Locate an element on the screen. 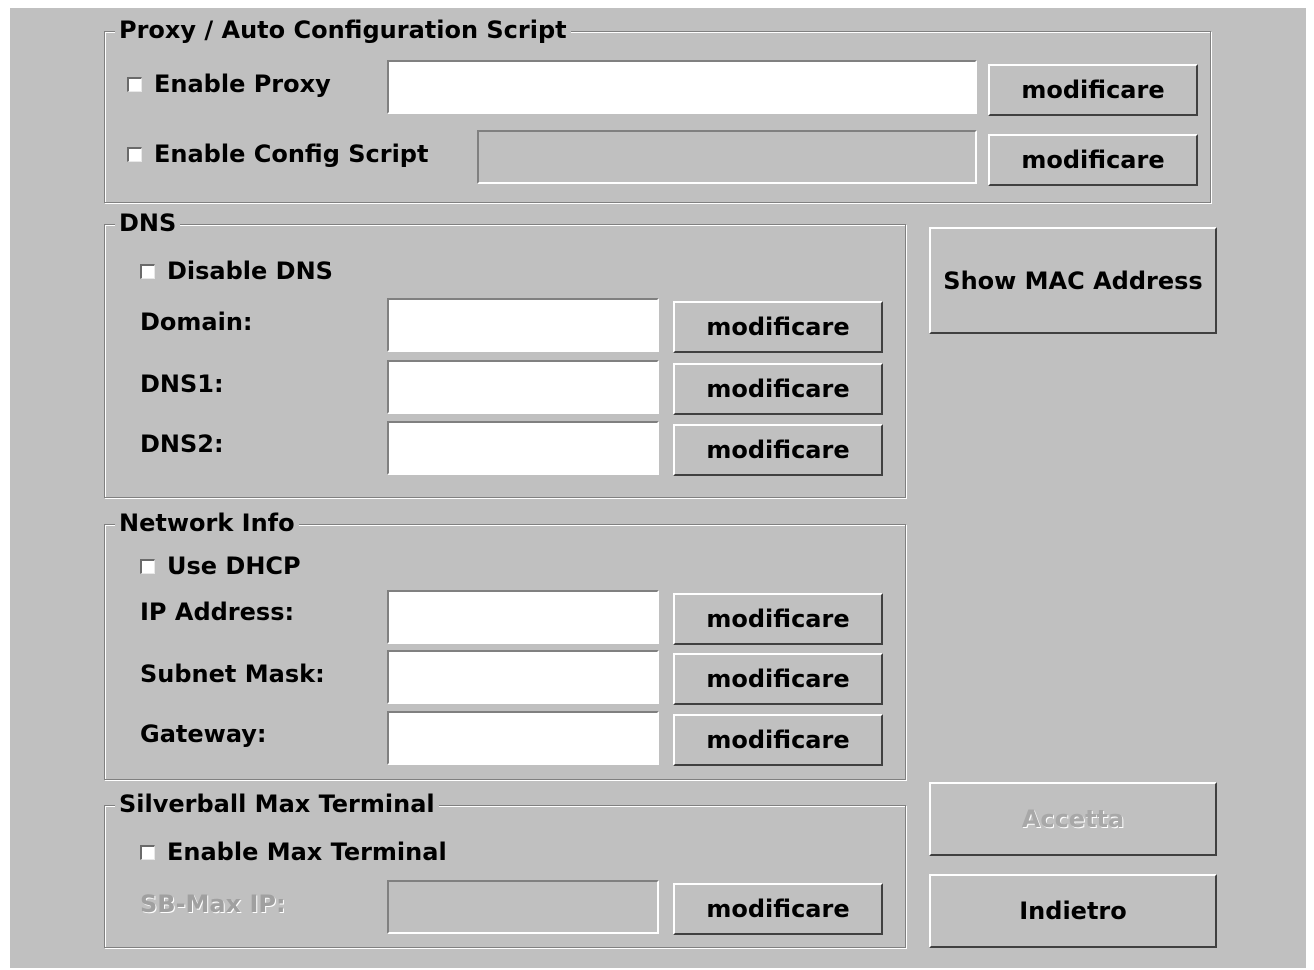  dns2-input is located at coordinates (523, 448).